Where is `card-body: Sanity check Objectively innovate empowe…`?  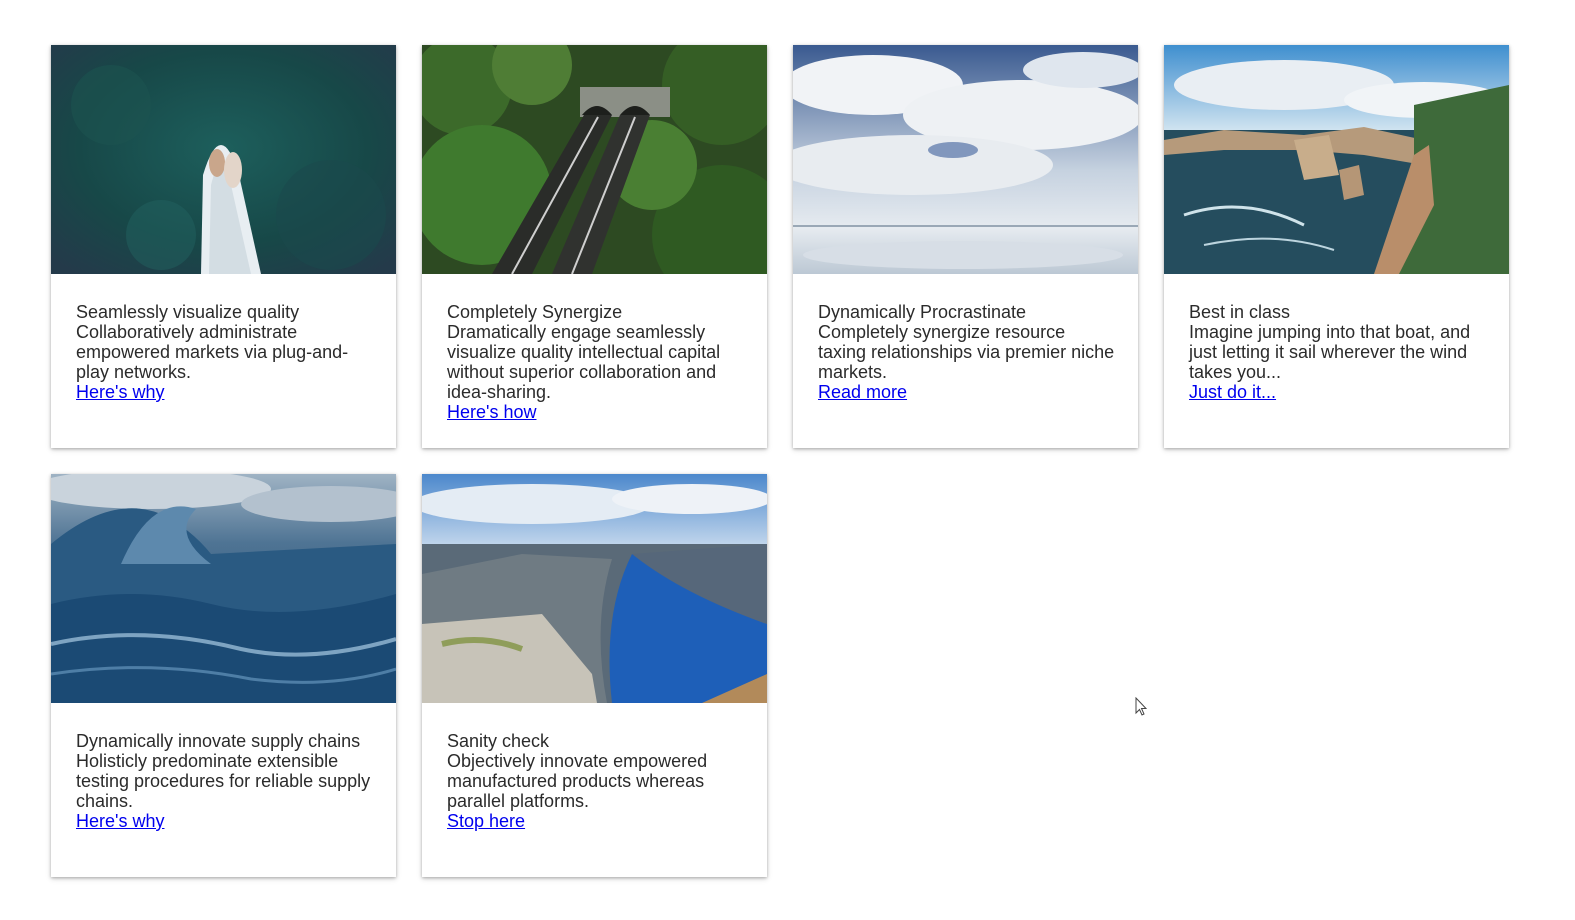 card-body: Sanity check Objectively innovate empowe… is located at coordinates (594, 767).